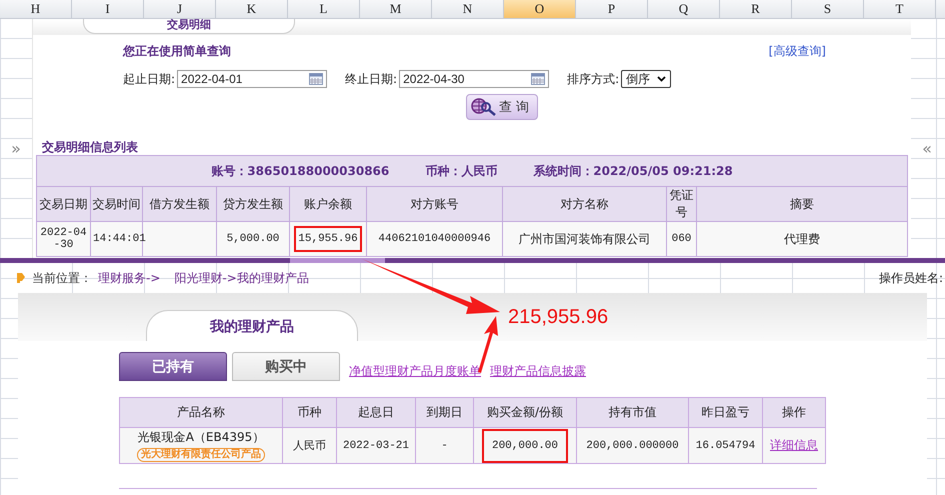 The width and height of the screenshot is (945, 495). I want to click on column-header: 借方发生额, so click(179, 204).